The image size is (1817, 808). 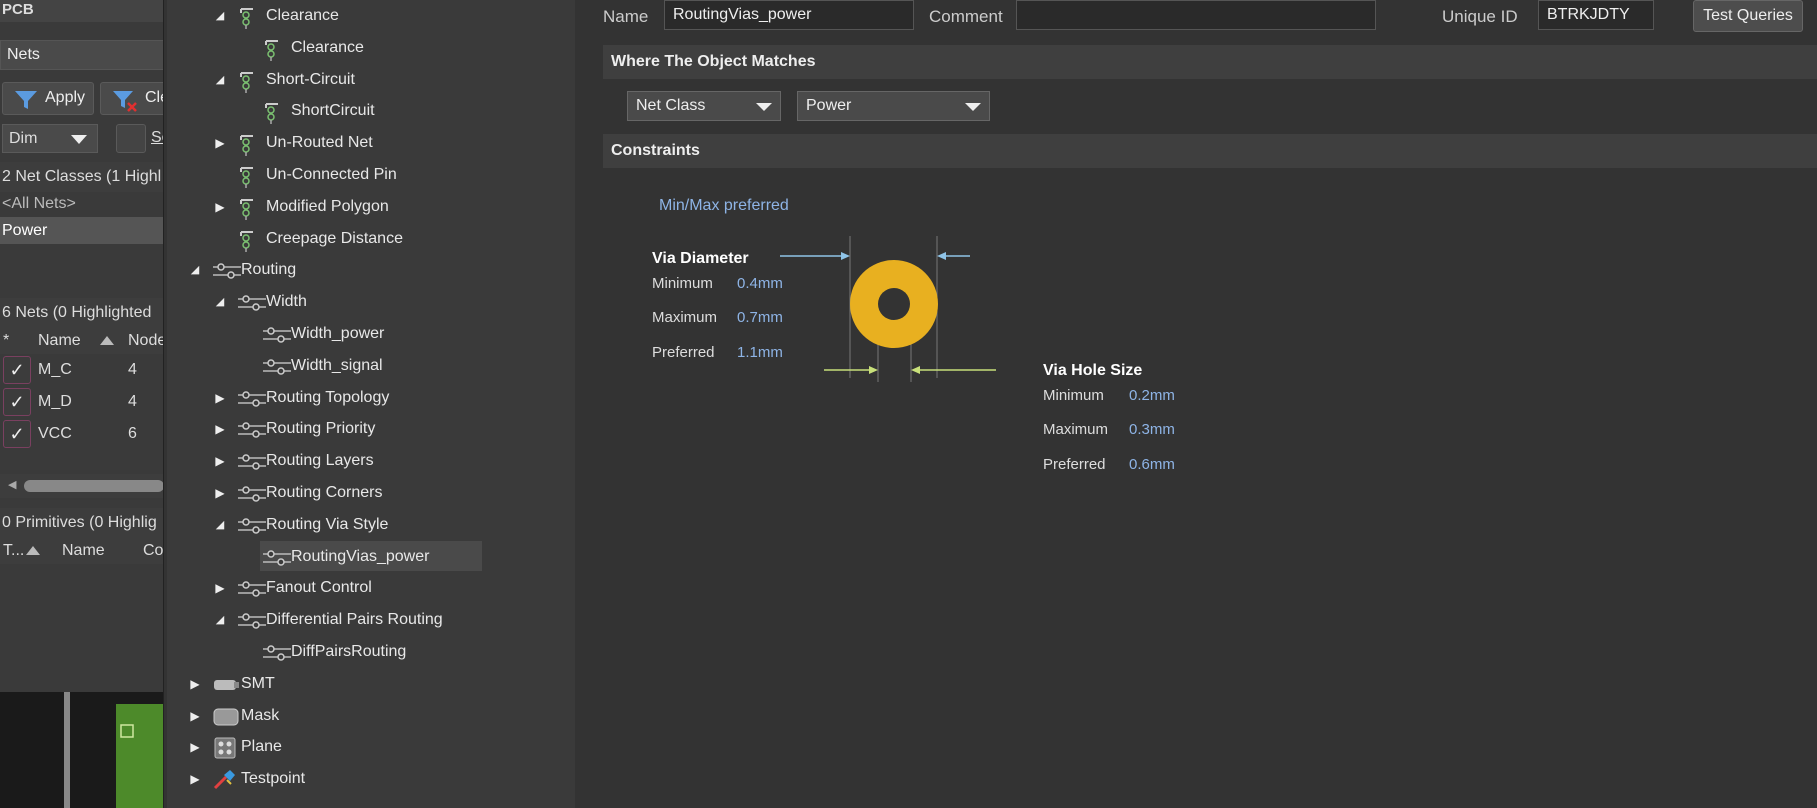 What do you see at coordinates (261, 747) in the screenshot?
I see `tree-item-label: Plane` at bounding box center [261, 747].